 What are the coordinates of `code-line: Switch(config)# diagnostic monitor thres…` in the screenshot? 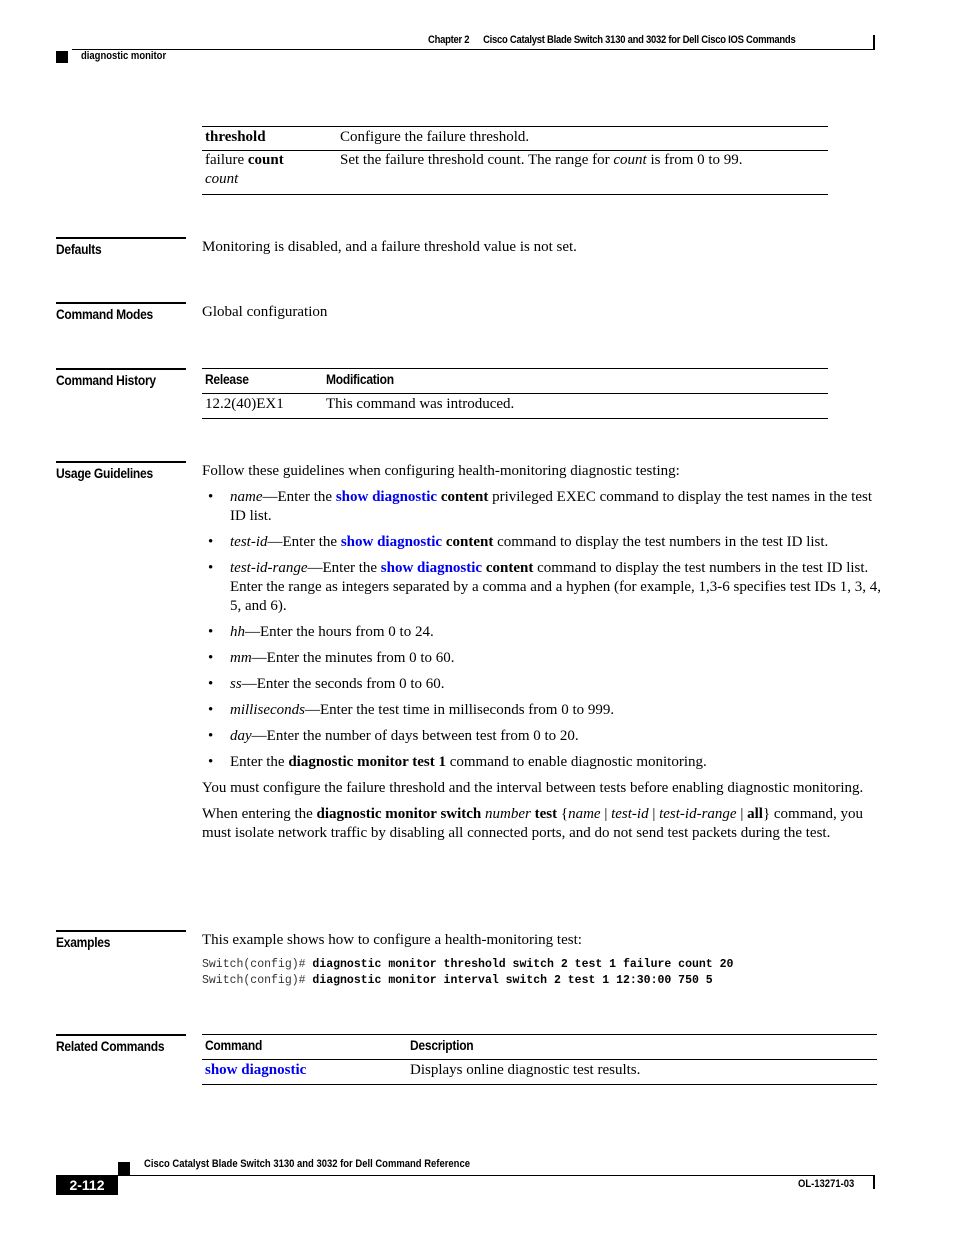 It's located at (467, 965).